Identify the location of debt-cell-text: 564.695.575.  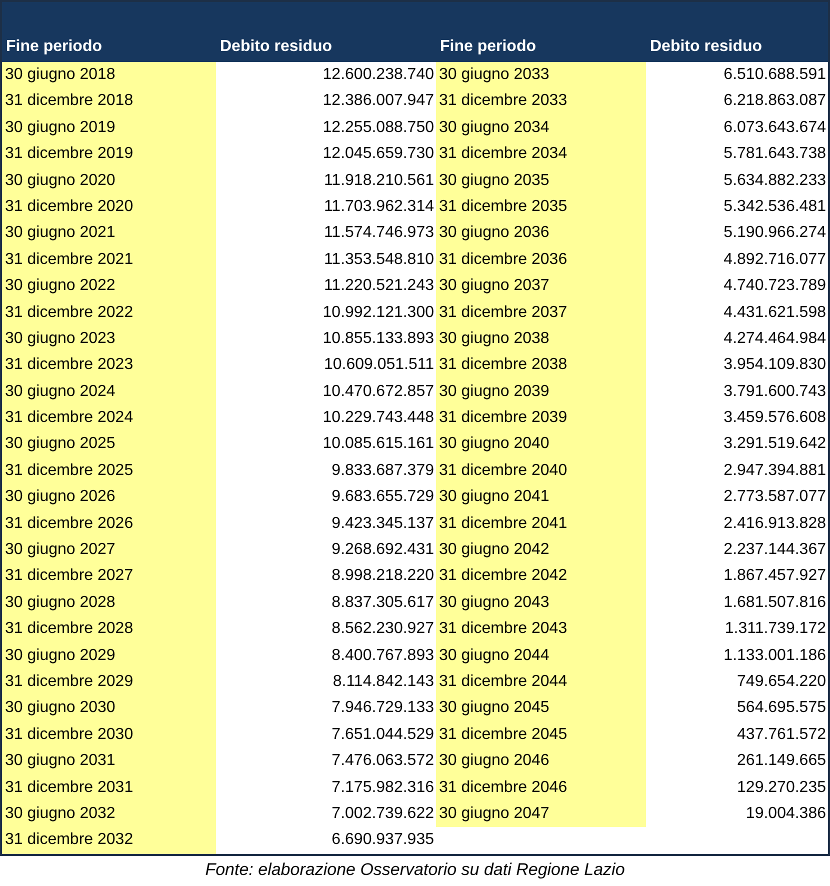
(781, 708).